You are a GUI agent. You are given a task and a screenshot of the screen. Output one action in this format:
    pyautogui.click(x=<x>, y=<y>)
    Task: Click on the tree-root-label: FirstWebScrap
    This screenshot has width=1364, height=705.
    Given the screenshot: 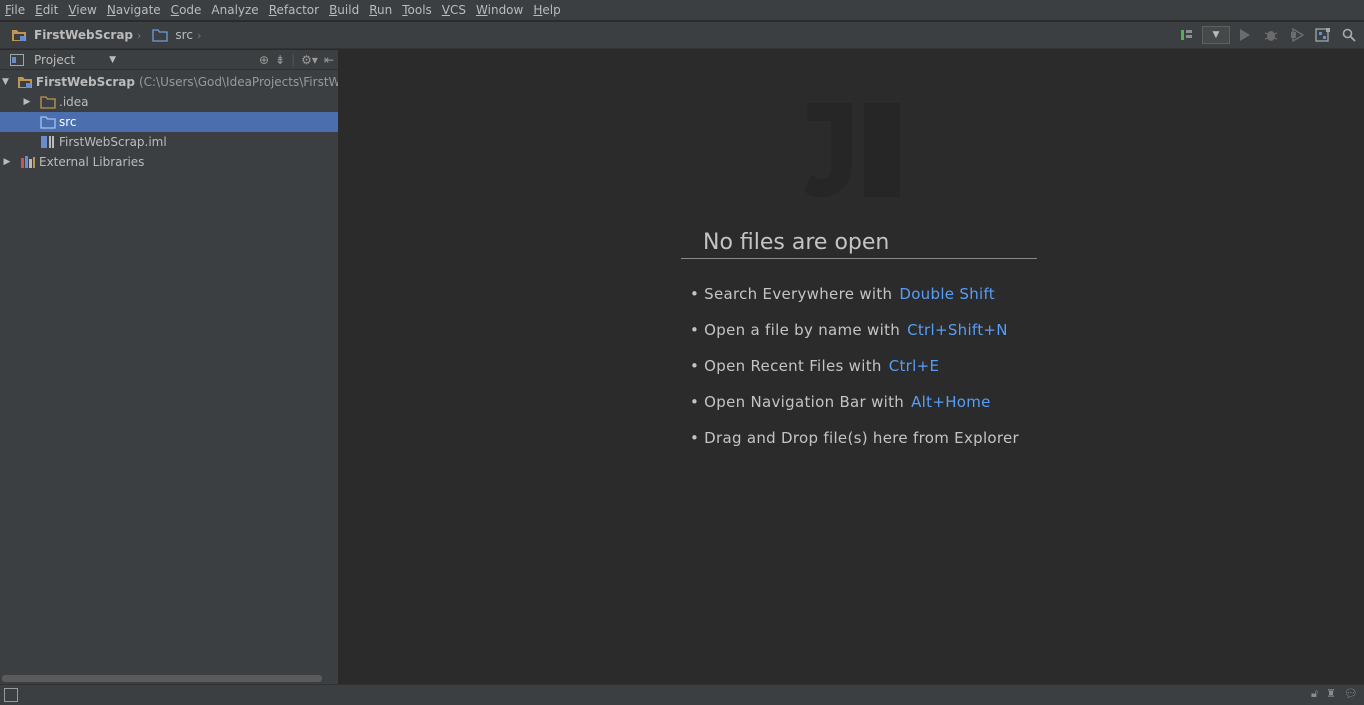 What is the action you would take?
    pyautogui.click(x=85, y=82)
    